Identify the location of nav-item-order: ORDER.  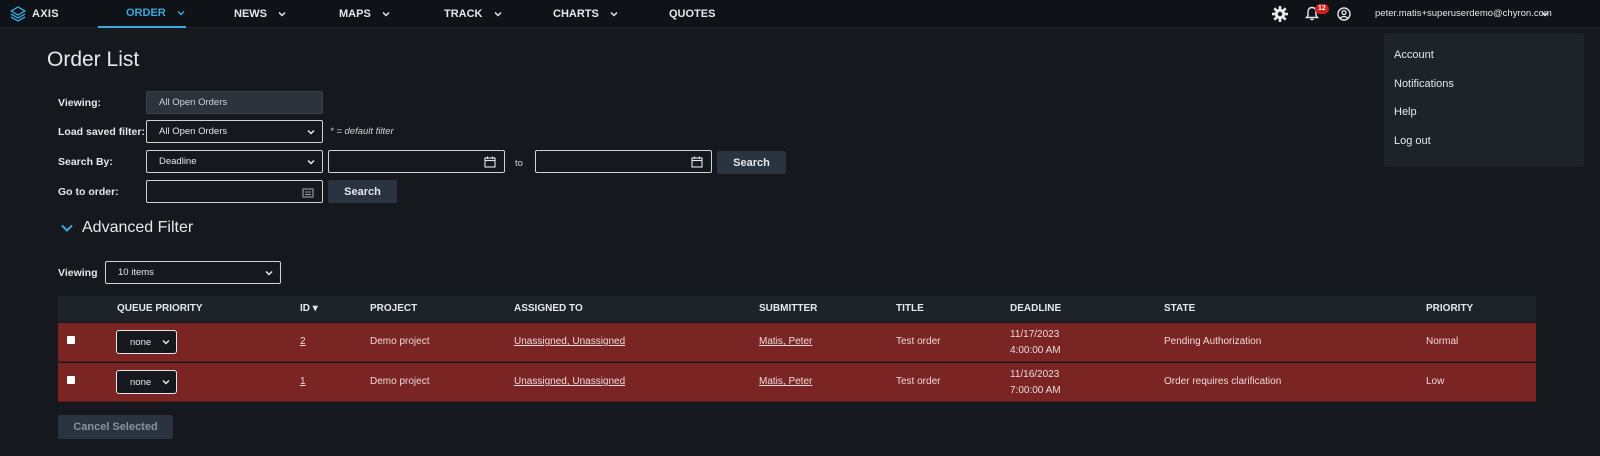
(142, 14).